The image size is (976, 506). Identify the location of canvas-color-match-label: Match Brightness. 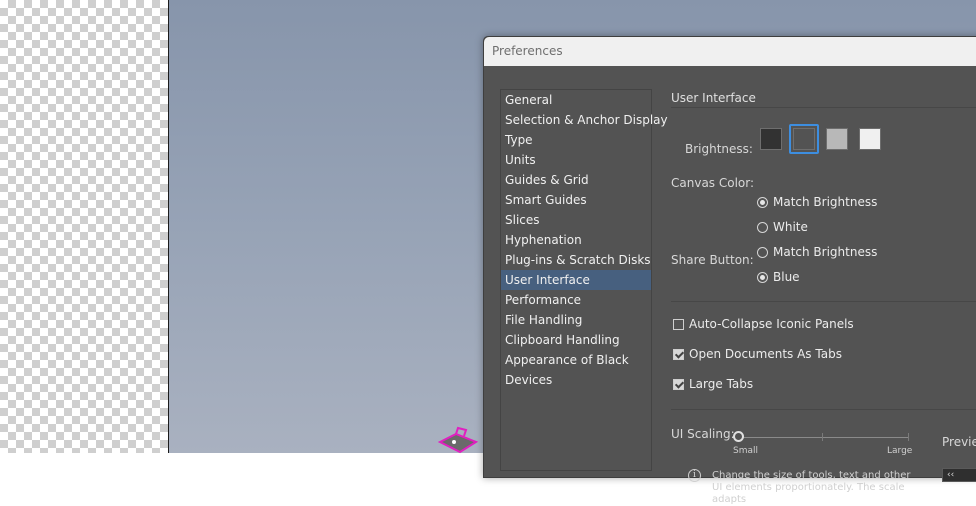
(825, 202).